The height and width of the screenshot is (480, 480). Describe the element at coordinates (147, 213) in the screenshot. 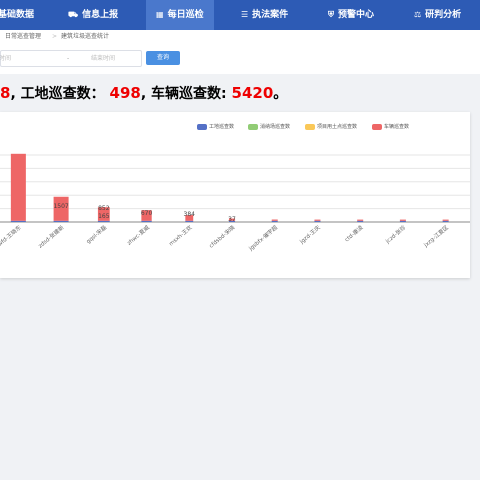

I see `data-label: 670` at that location.